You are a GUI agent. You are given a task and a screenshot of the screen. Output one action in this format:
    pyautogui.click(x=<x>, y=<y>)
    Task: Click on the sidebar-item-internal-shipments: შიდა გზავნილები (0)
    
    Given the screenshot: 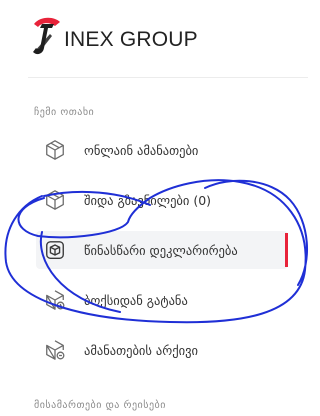 What is the action you would take?
    pyautogui.click(x=162, y=200)
    